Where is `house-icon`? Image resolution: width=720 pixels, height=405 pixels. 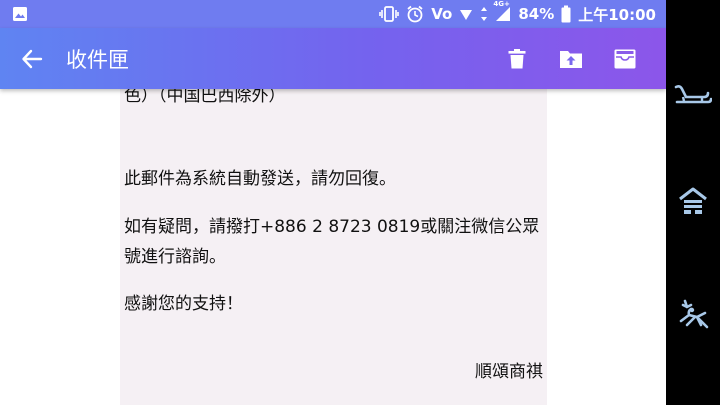 house-icon is located at coordinates (693, 200).